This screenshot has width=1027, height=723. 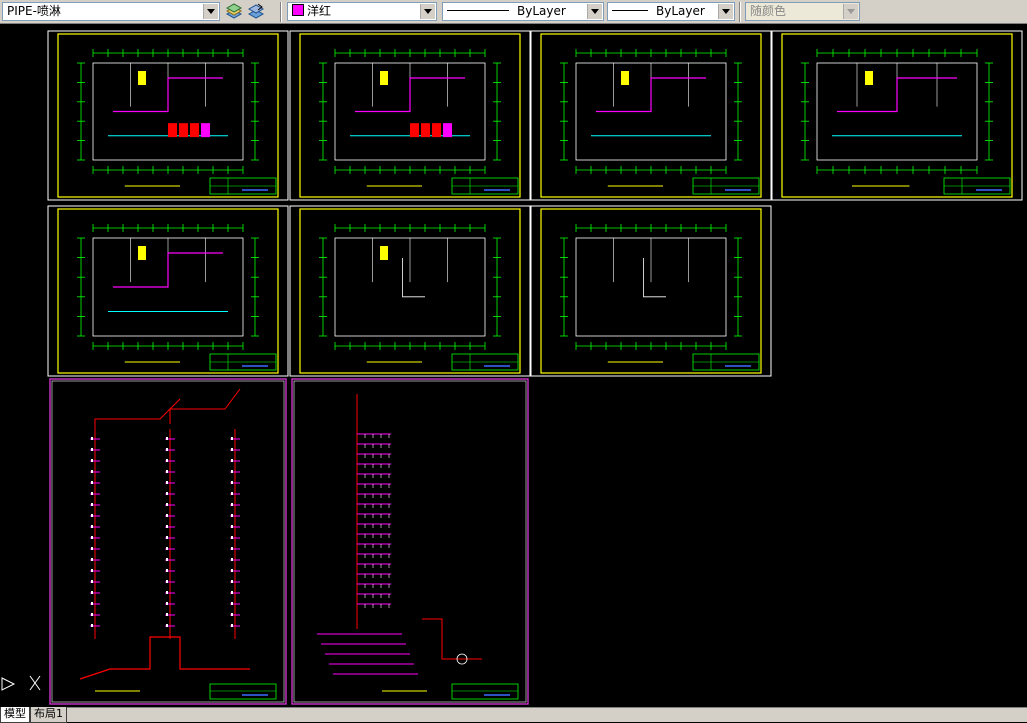 I want to click on color-name: 洋红, so click(x=319, y=11).